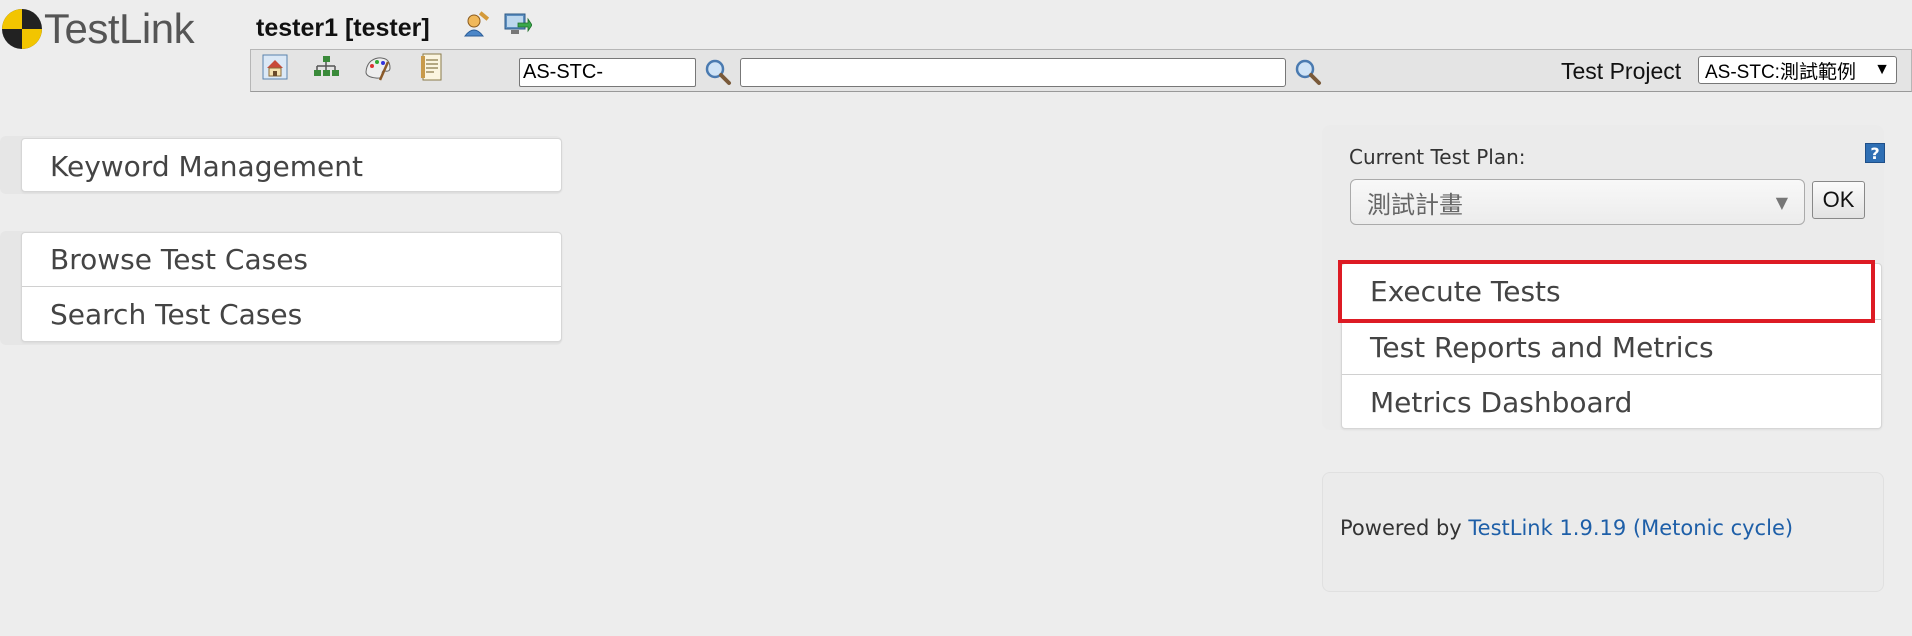 Image resolution: width=1912 pixels, height=636 pixels. Describe the element at coordinates (1875, 153) in the screenshot. I see `help-icon: ?` at that location.